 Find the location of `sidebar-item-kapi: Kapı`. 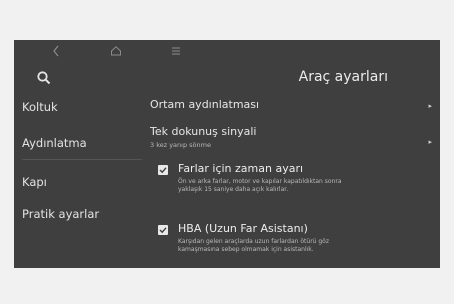

sidebar-item-kapi: Kapı is located at coordinates (34, 182).